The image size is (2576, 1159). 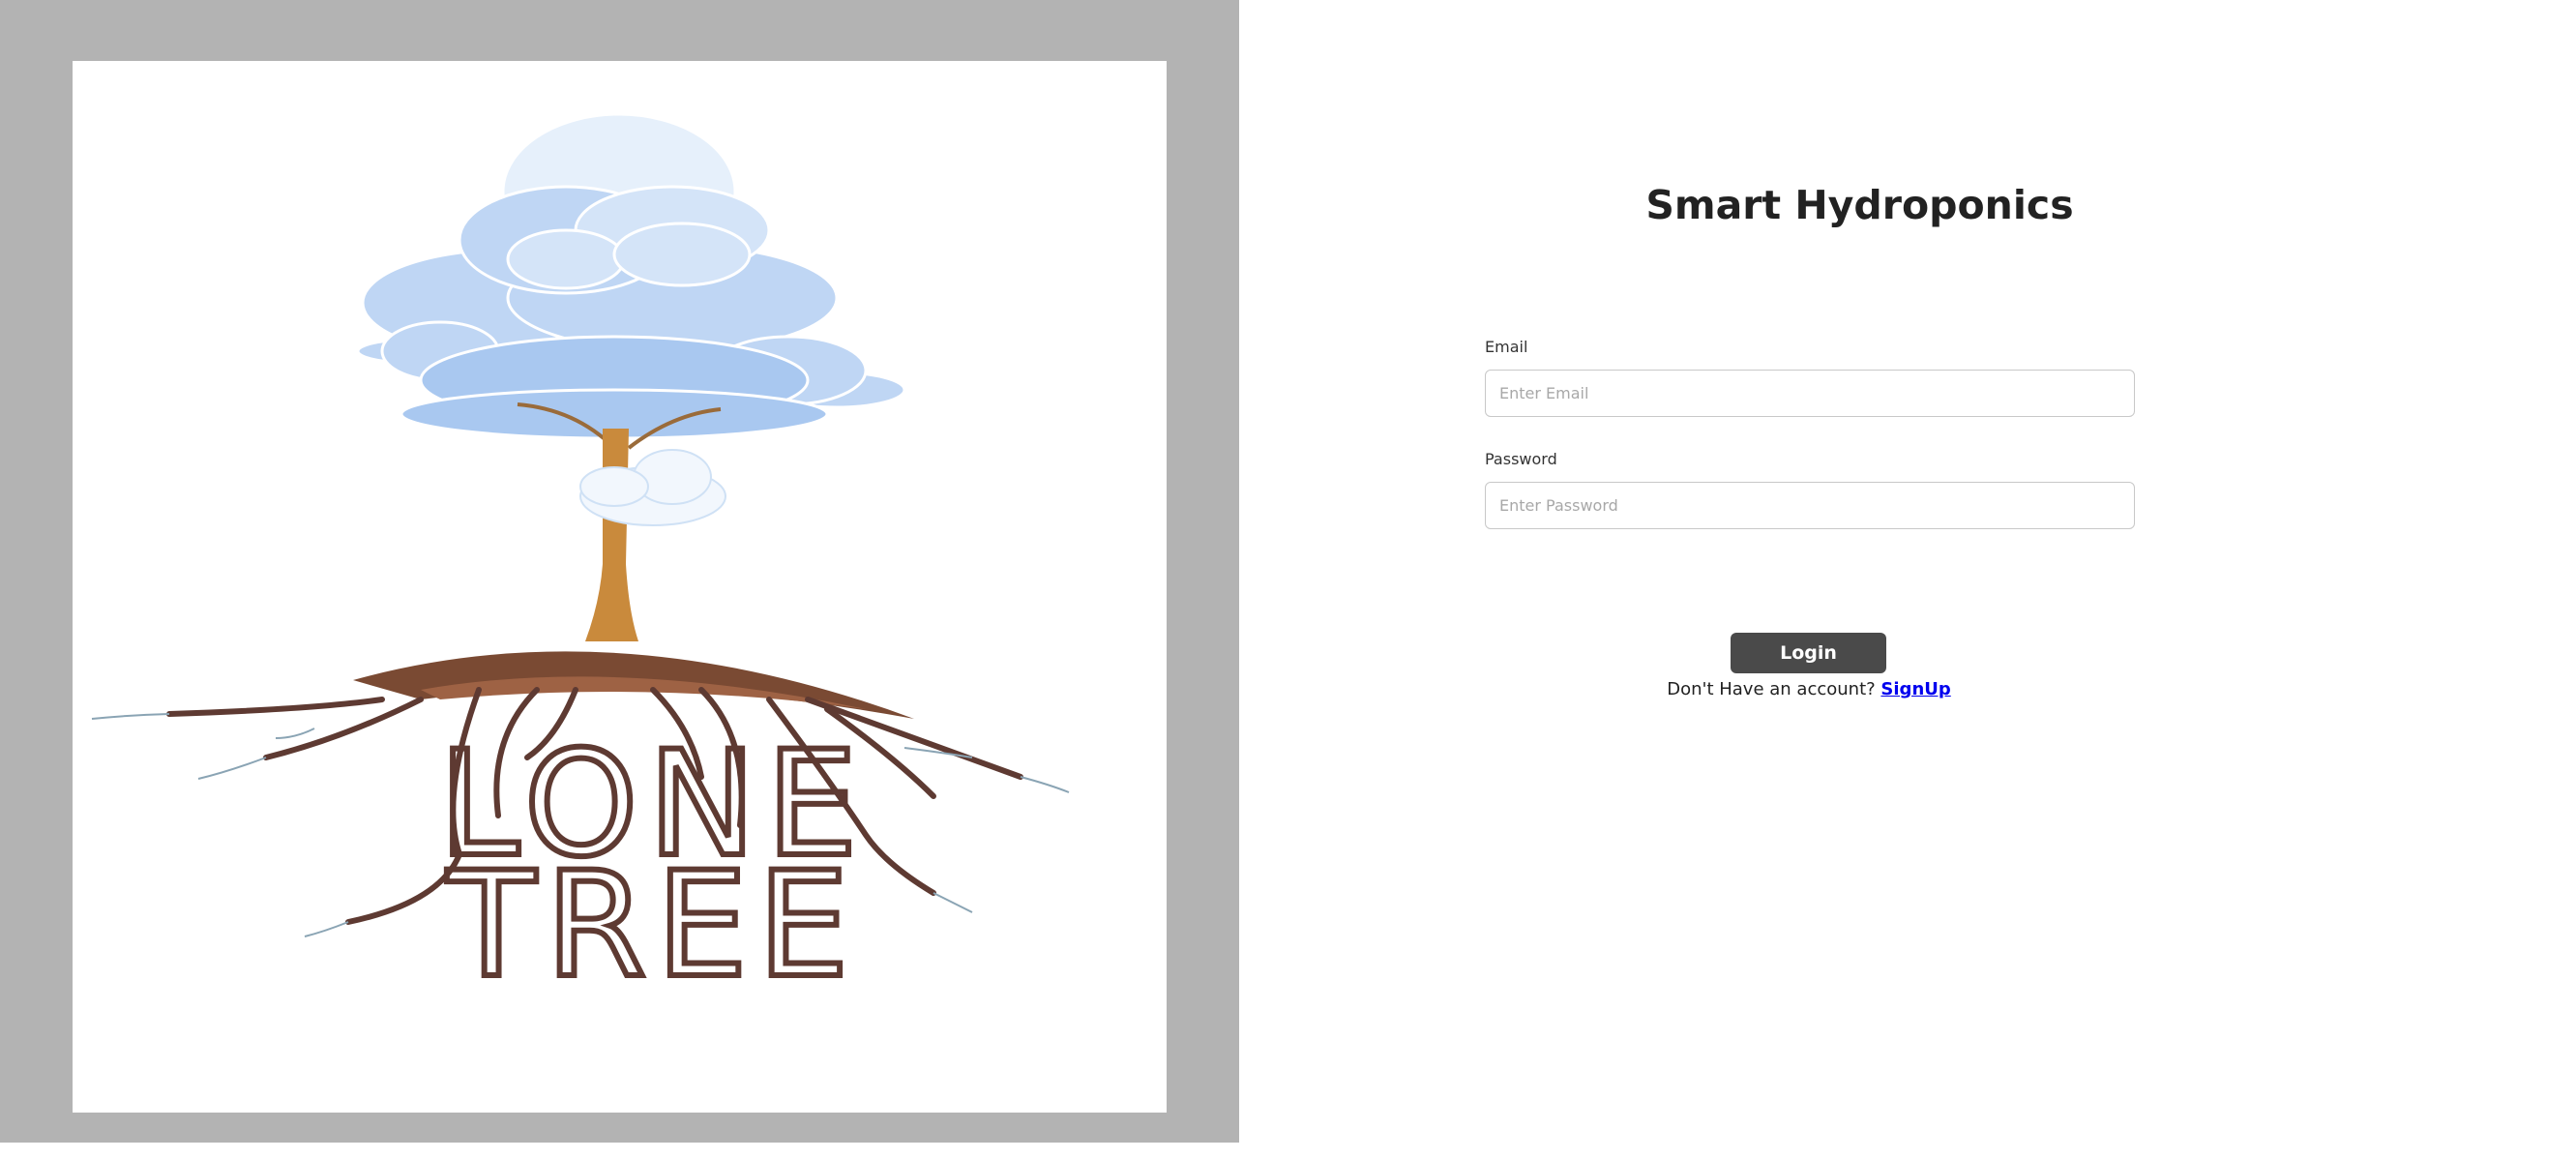 What do you see at coordinates (1772, 689) in the screenshot?
I see `signup-prompt: Don't Have an account?` at bounding box center [1772, 689].